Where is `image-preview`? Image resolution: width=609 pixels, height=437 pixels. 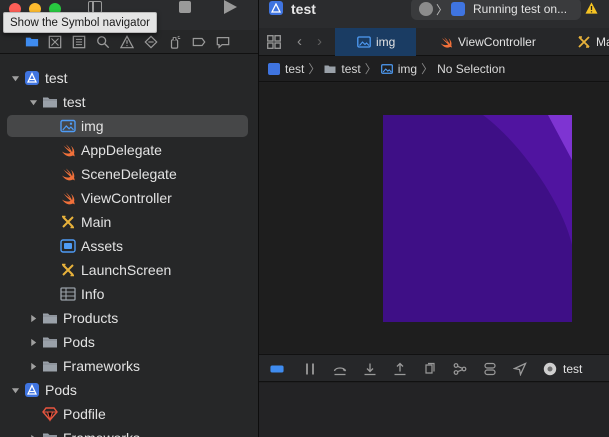 image-preview is located at coordinates (477, 218).